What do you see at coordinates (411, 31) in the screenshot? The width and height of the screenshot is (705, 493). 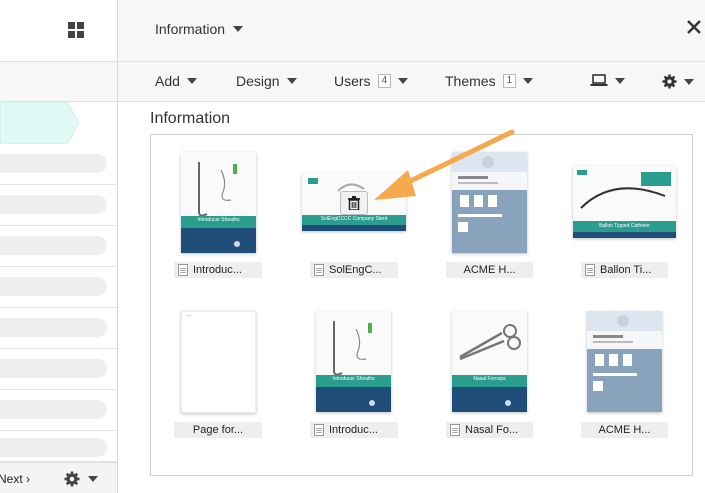 I see `top-header: Information` at bounding box center [411, 31].